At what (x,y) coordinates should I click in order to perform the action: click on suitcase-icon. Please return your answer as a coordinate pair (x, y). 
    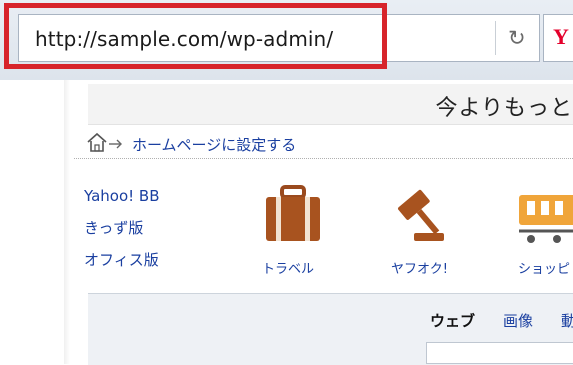
    Looking at the image, I should click on (293, 218).